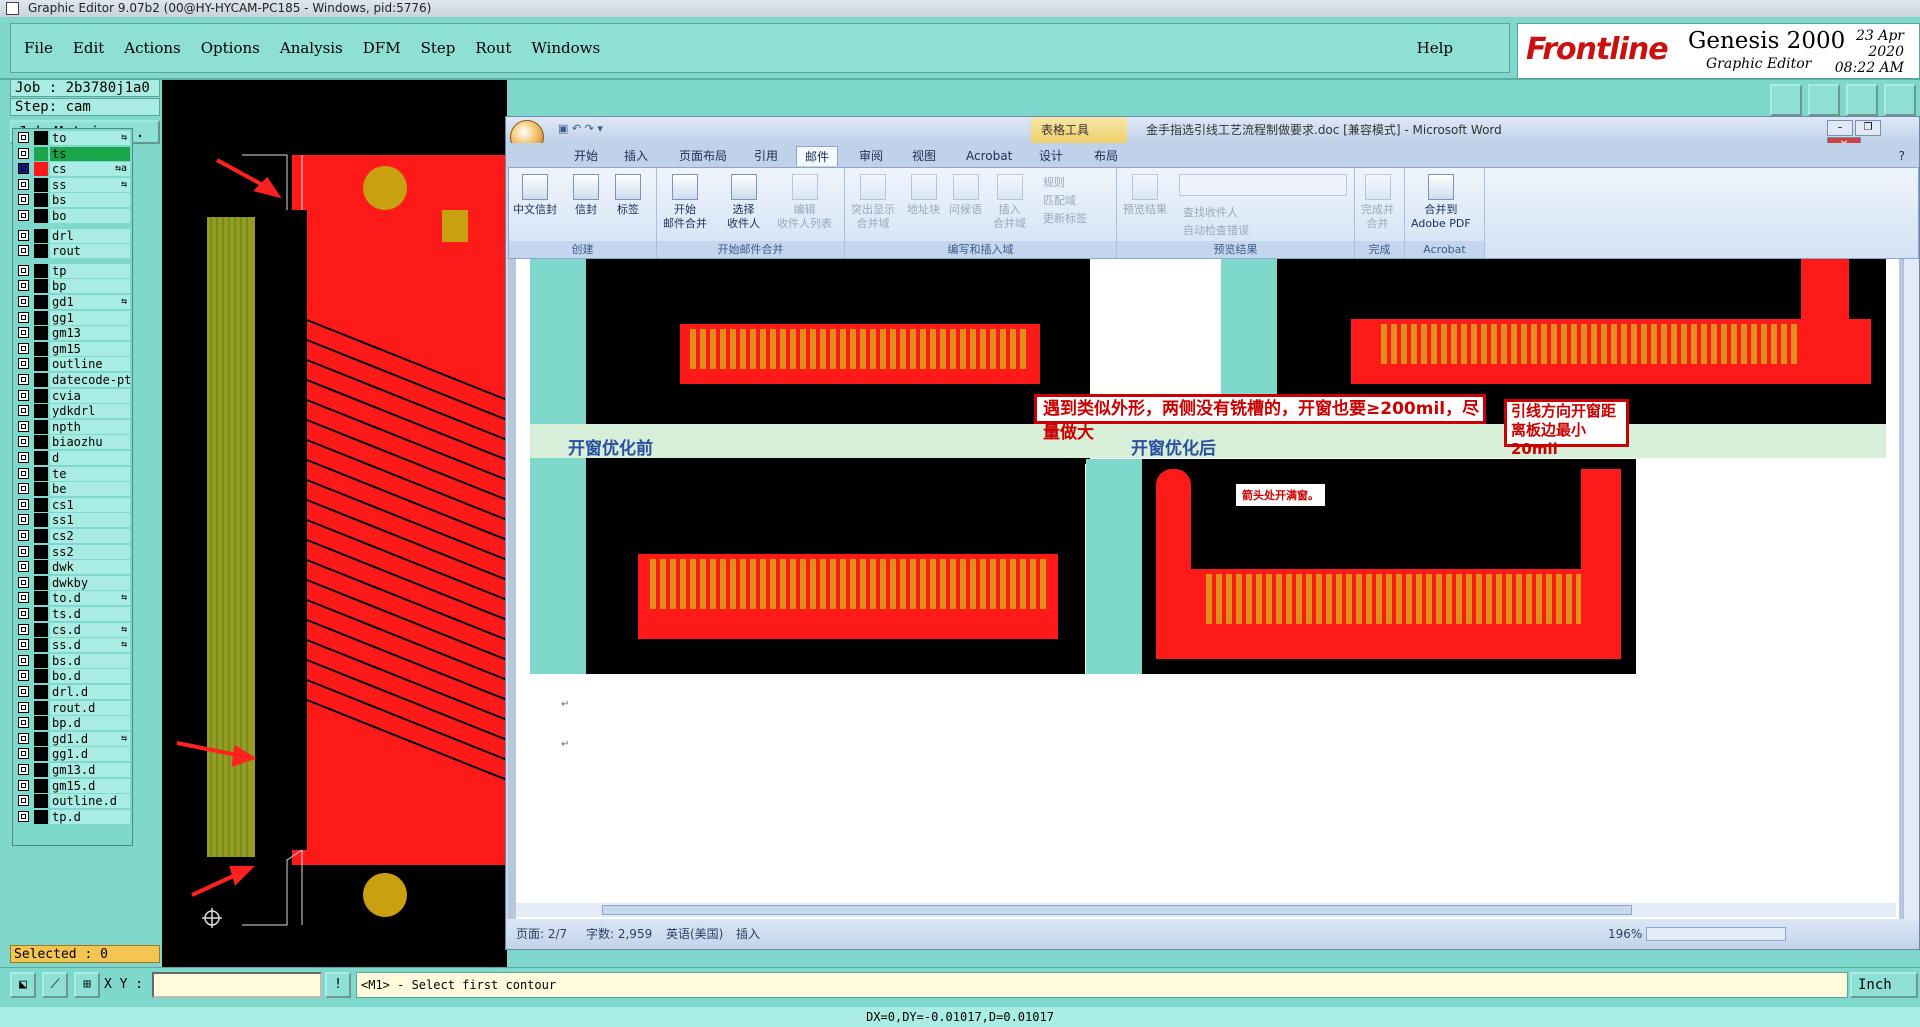 The width and height of the screenshot is (1920, 1027). Describe the element at coordinates (90, 270) in the screenshot. I see `layer-name: tp` at that location.